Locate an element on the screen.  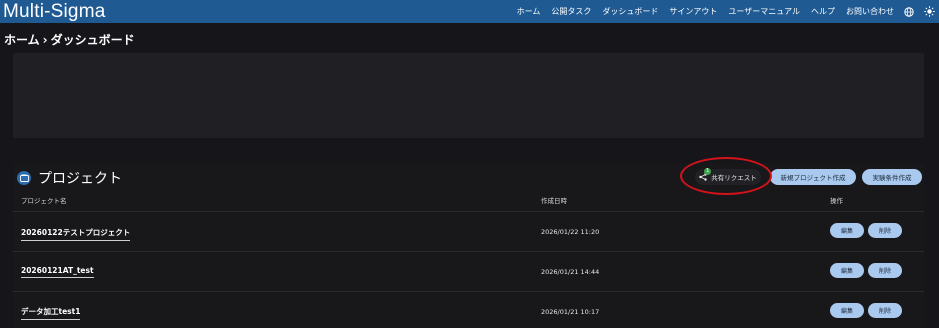
nav-home: ホーム is located at coordinates (529, 11).